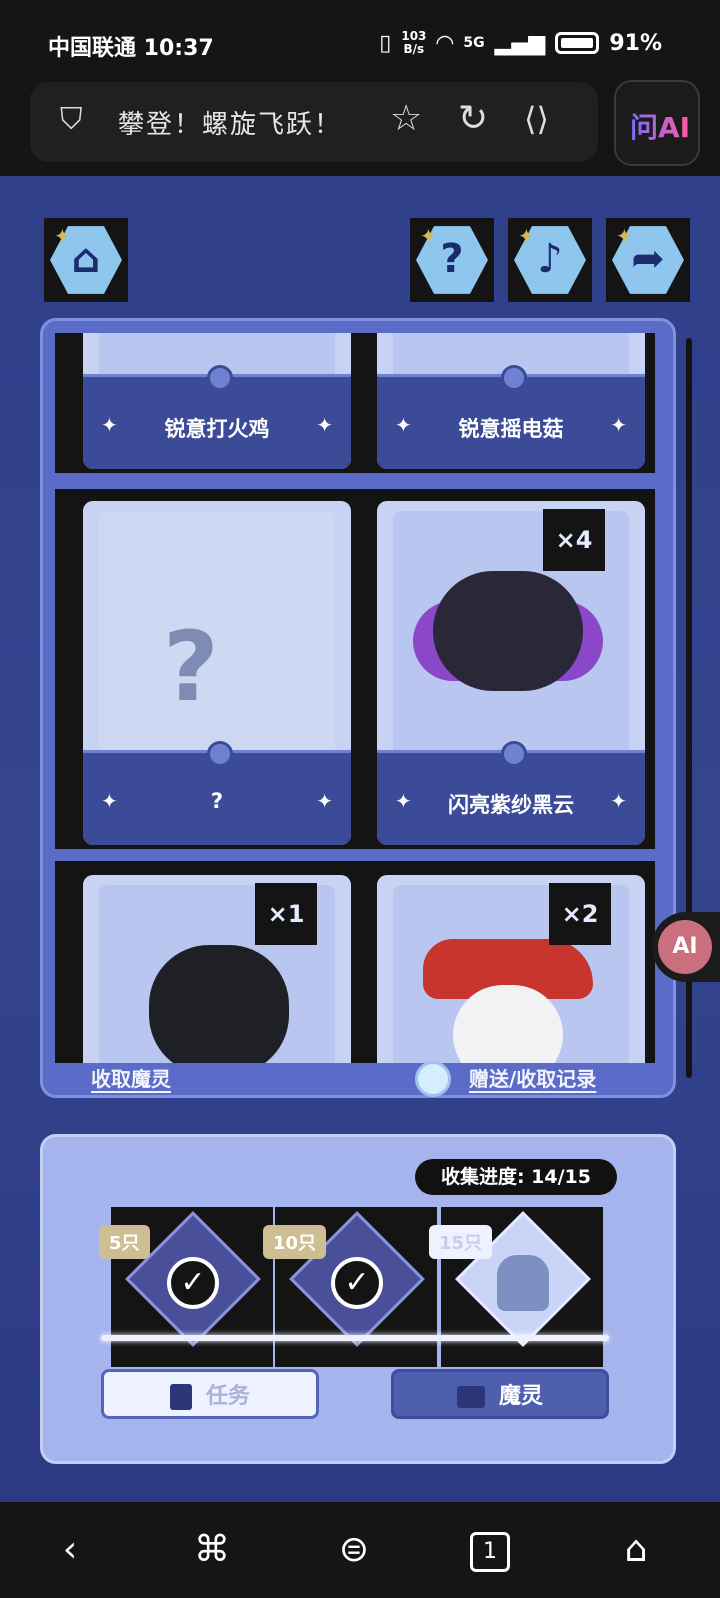 The width and height of the screenshot is (720, 1598). What do you see at coordinates (433, 1079) in the screenshot?
I see `record-icon` at bounding box center [433, 1079].